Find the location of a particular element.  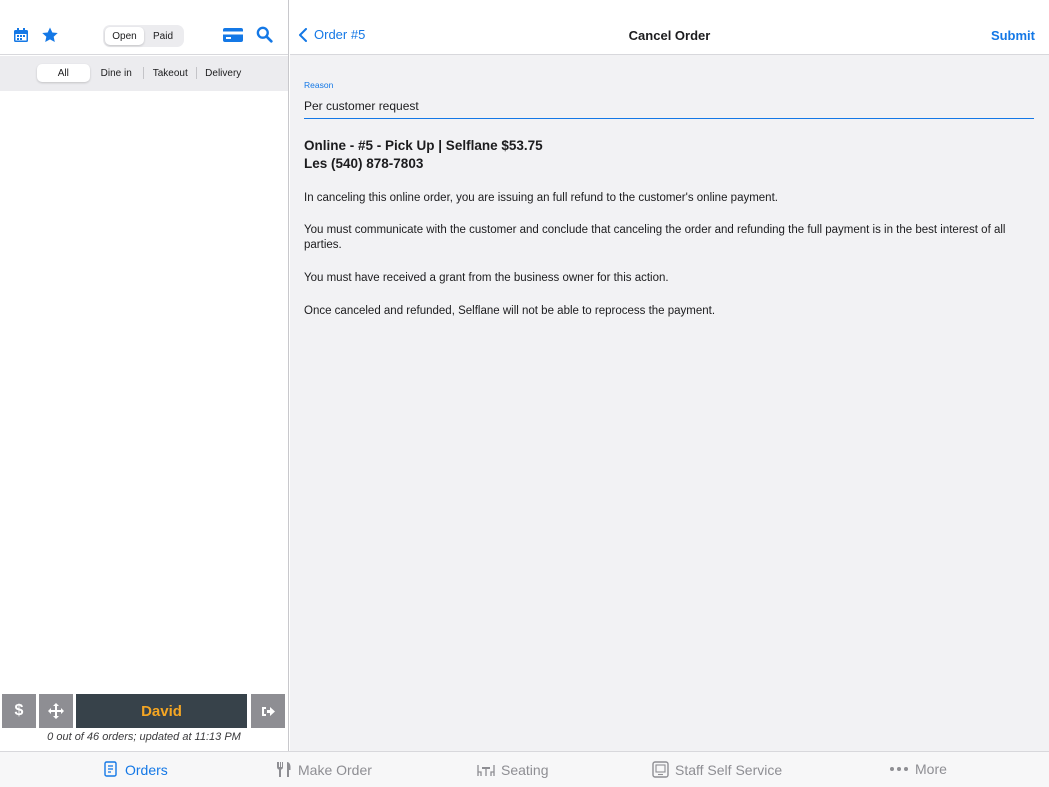

filter-takeout: Takeout is located at coordinates (170, 73).